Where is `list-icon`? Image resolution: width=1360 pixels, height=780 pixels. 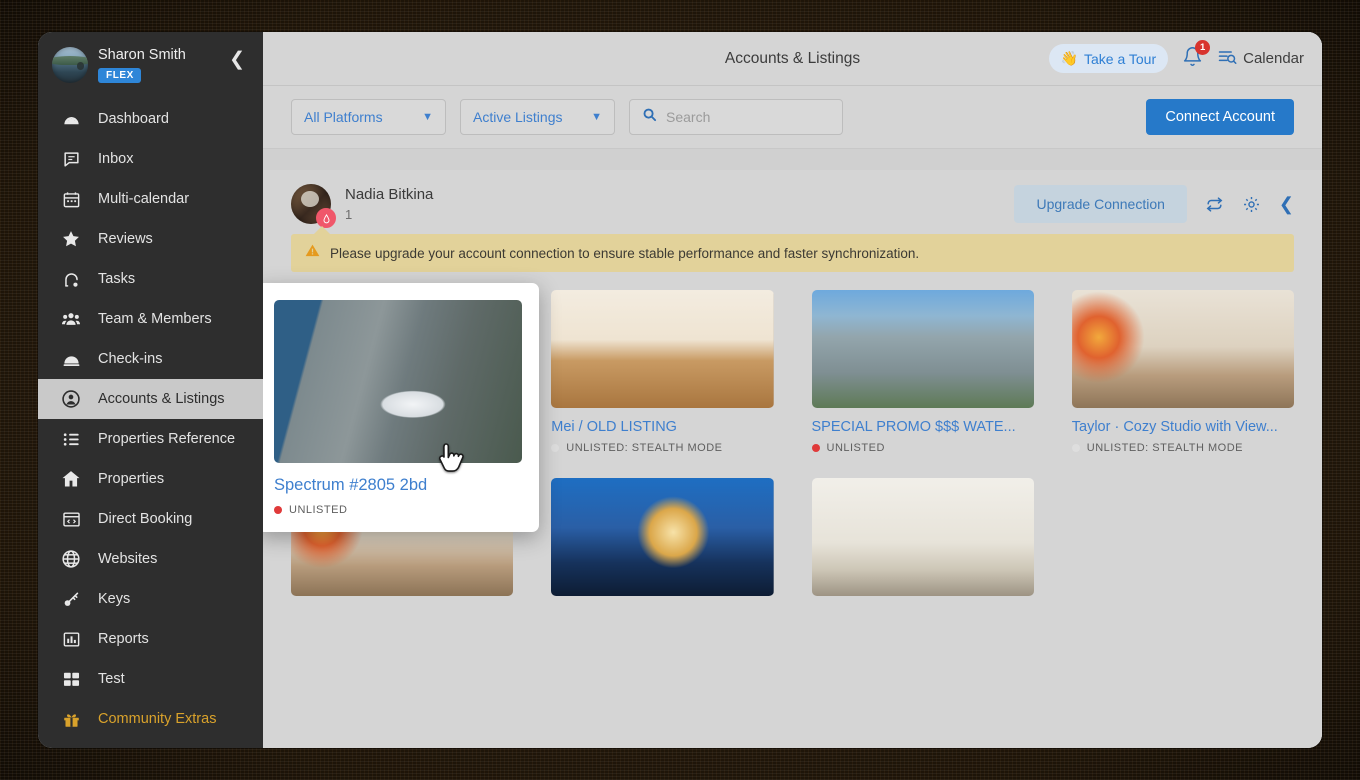
list-icon is located at coordinates (71, 439).